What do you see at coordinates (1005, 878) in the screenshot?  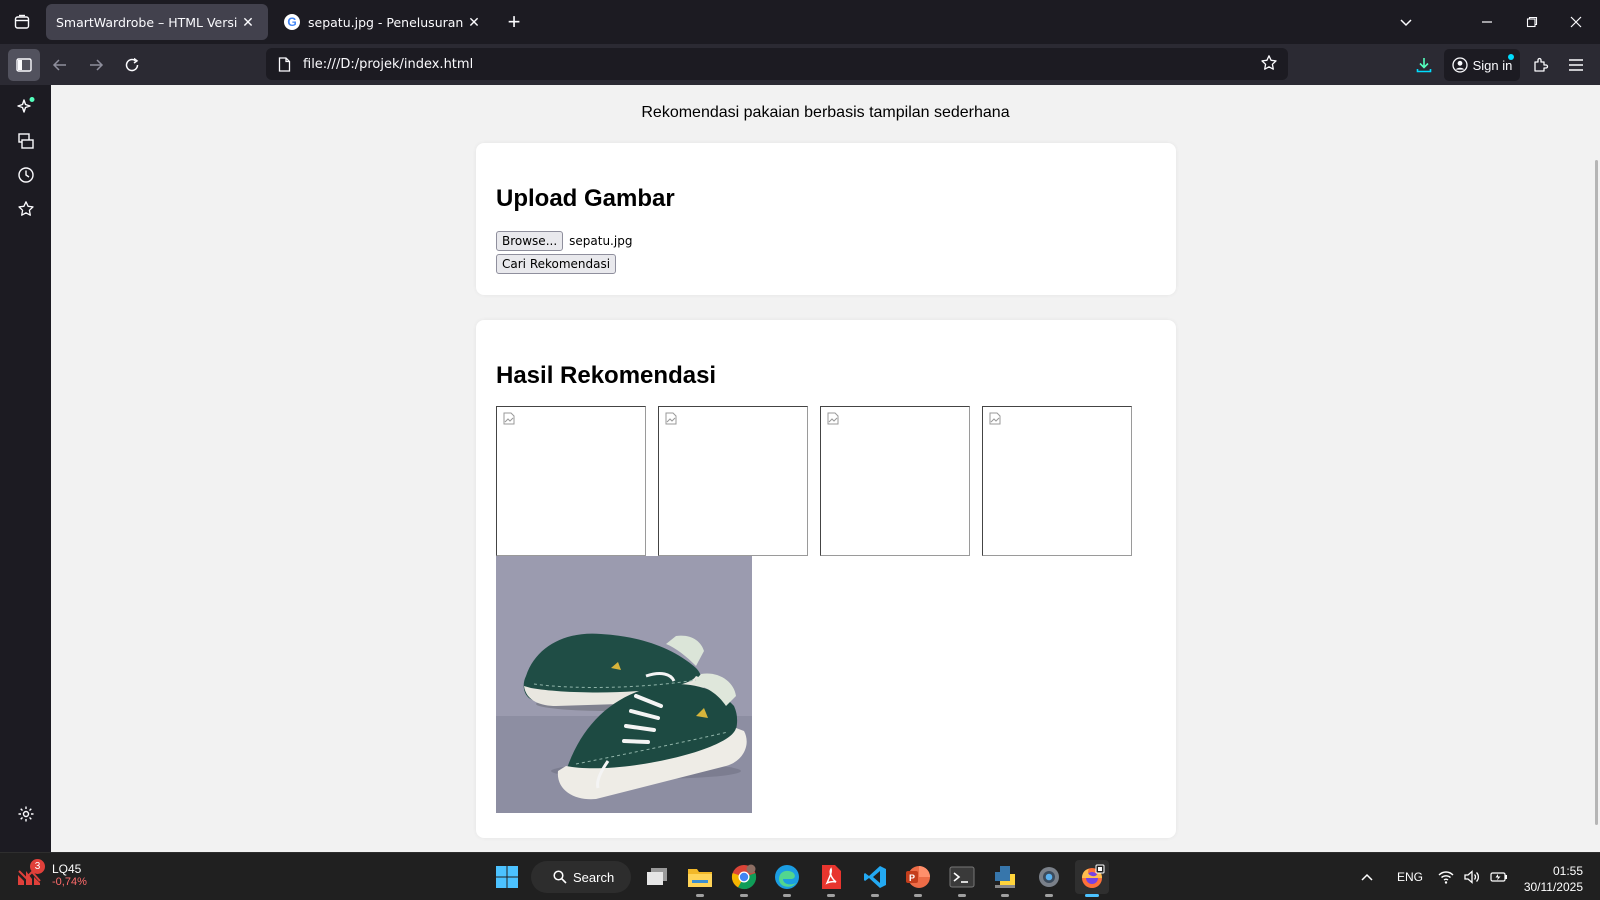 I see `python-button` at bounding box center [1005, 878].